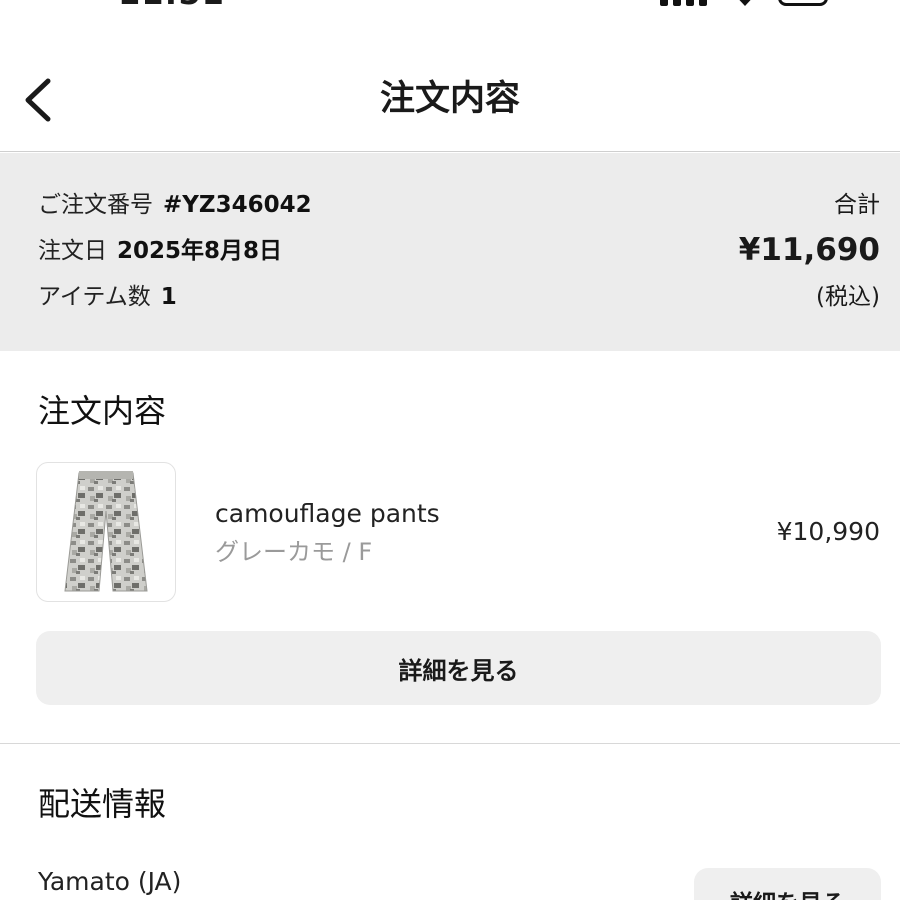 The image size is (900, 900). What do you see at coordinates (95, 205) in the screenshot?
I see `order-number-label: ご注文番号` at bounding box center [95, 205].